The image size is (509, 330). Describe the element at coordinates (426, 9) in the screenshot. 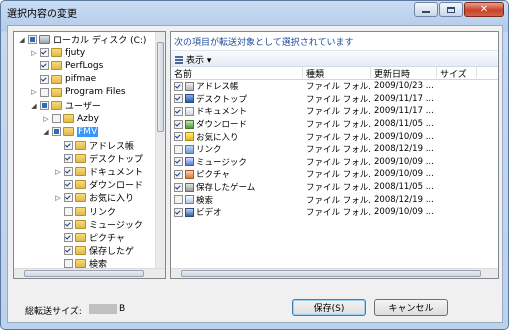

I see `minimize-button` at that location.